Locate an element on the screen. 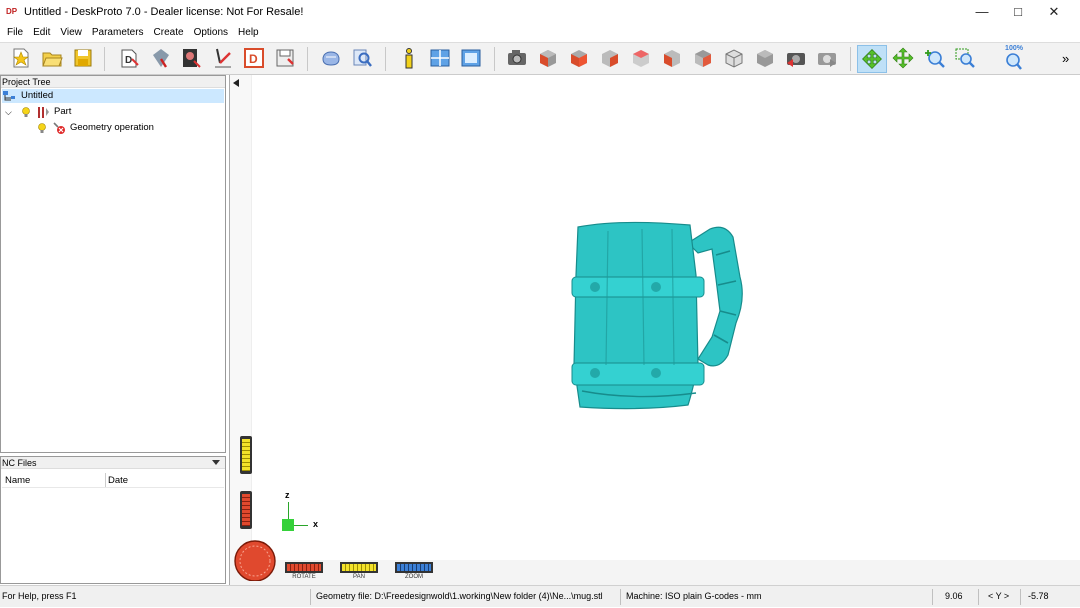 The image size is (1080, 608). pan-dial-face is located at coordinates (246, 455).